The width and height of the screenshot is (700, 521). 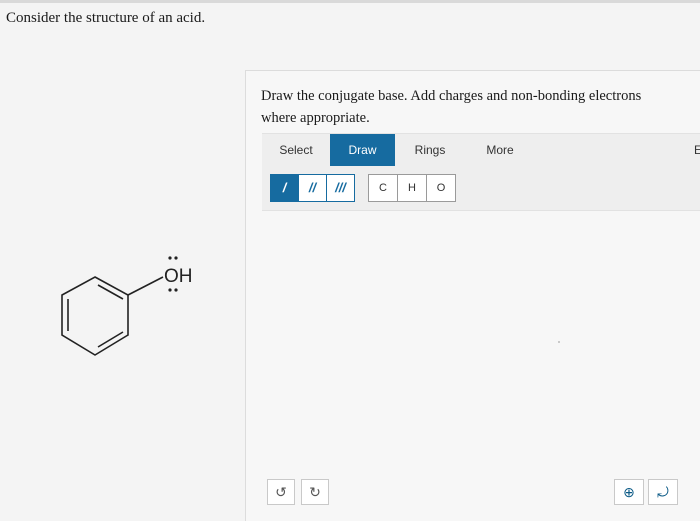 What do you see at coordinates (663, 492) in the screenshot?
I see `reset-view-icon: ⤾` at bounding box center [663, 492].